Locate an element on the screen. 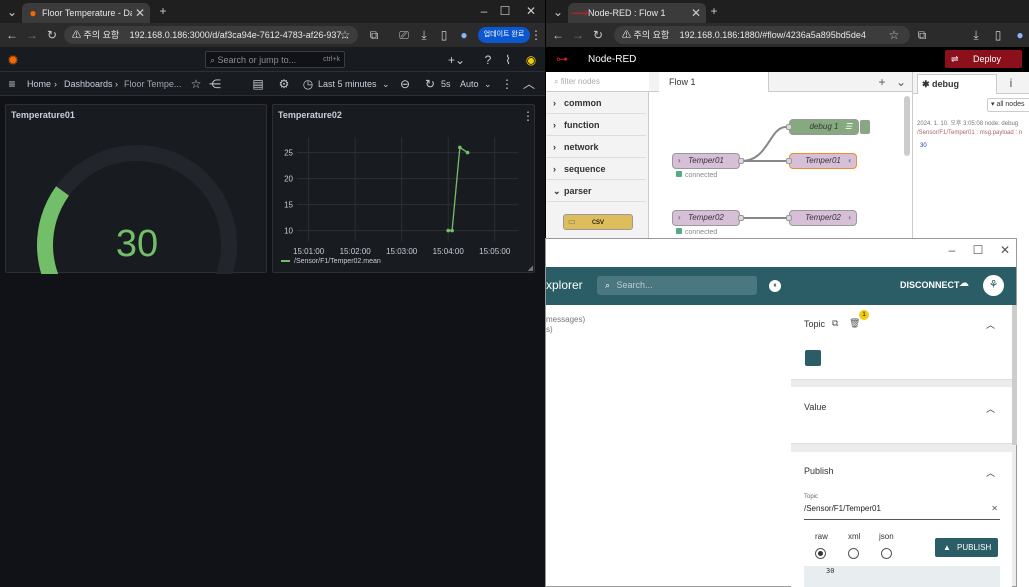 The height and width of the screenshot is (587, 1029). publish-topic-input: /Sensor/F1/Temper01 ✕ is located at coordinates (902, 512).